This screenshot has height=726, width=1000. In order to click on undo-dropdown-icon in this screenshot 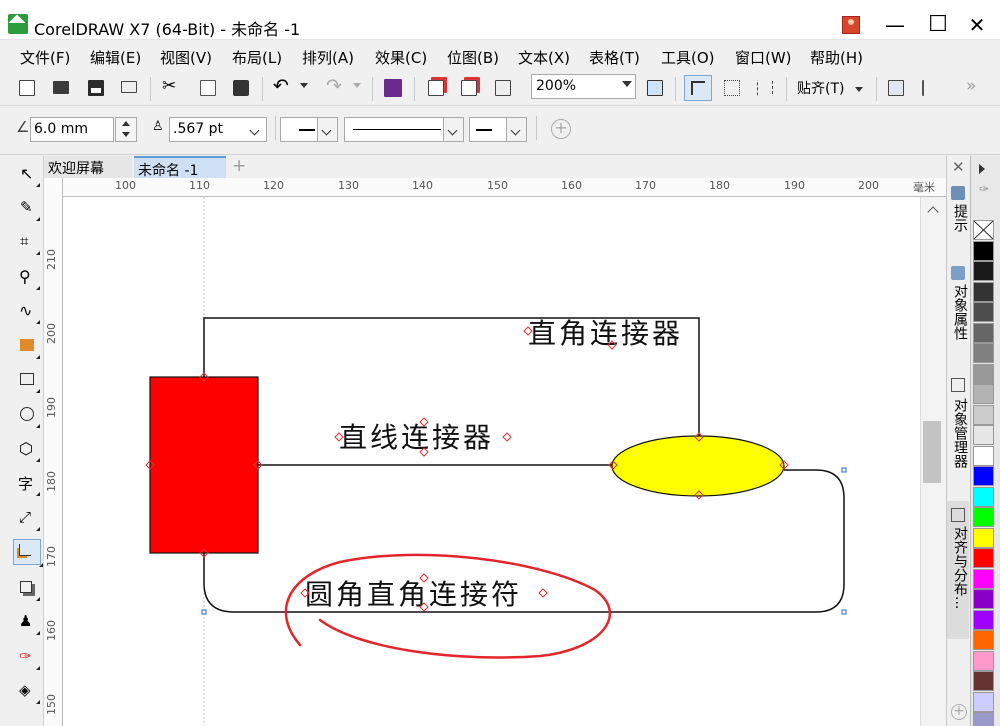, I will do `click(304, 85)`.